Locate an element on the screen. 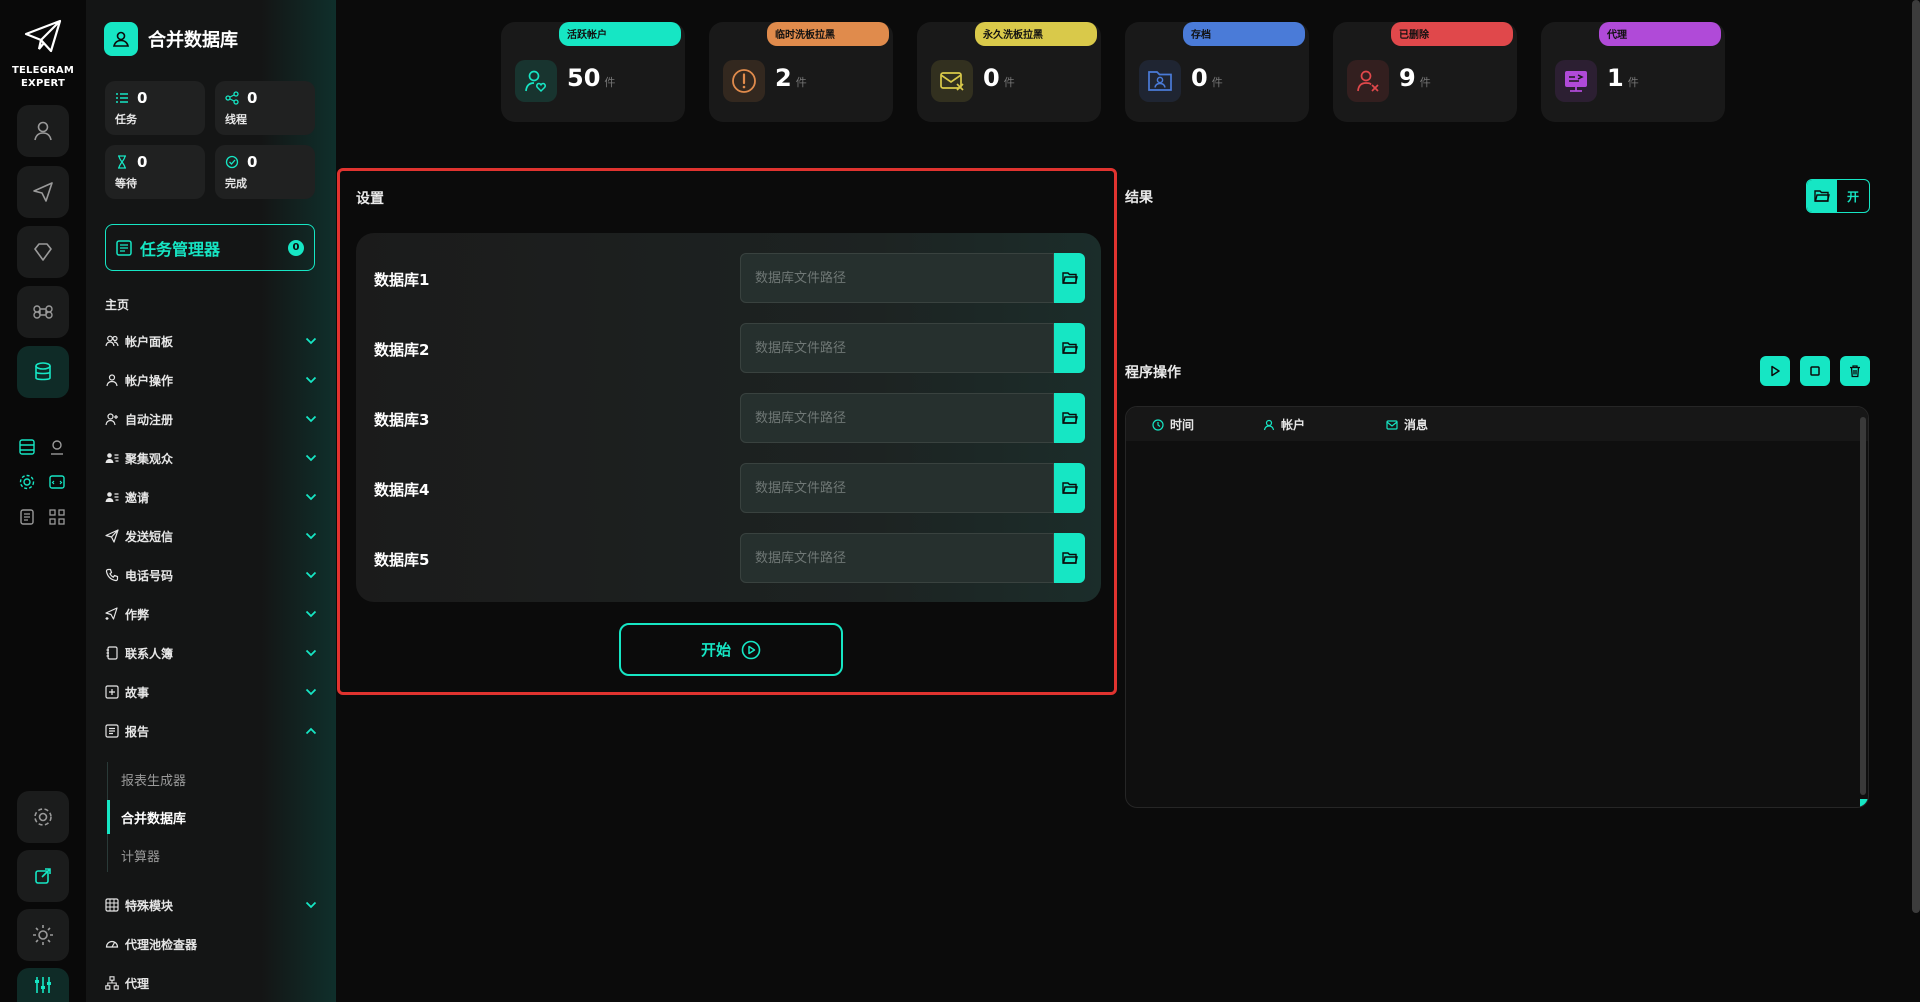  rail-send-button is located at coordinates (43, 192).